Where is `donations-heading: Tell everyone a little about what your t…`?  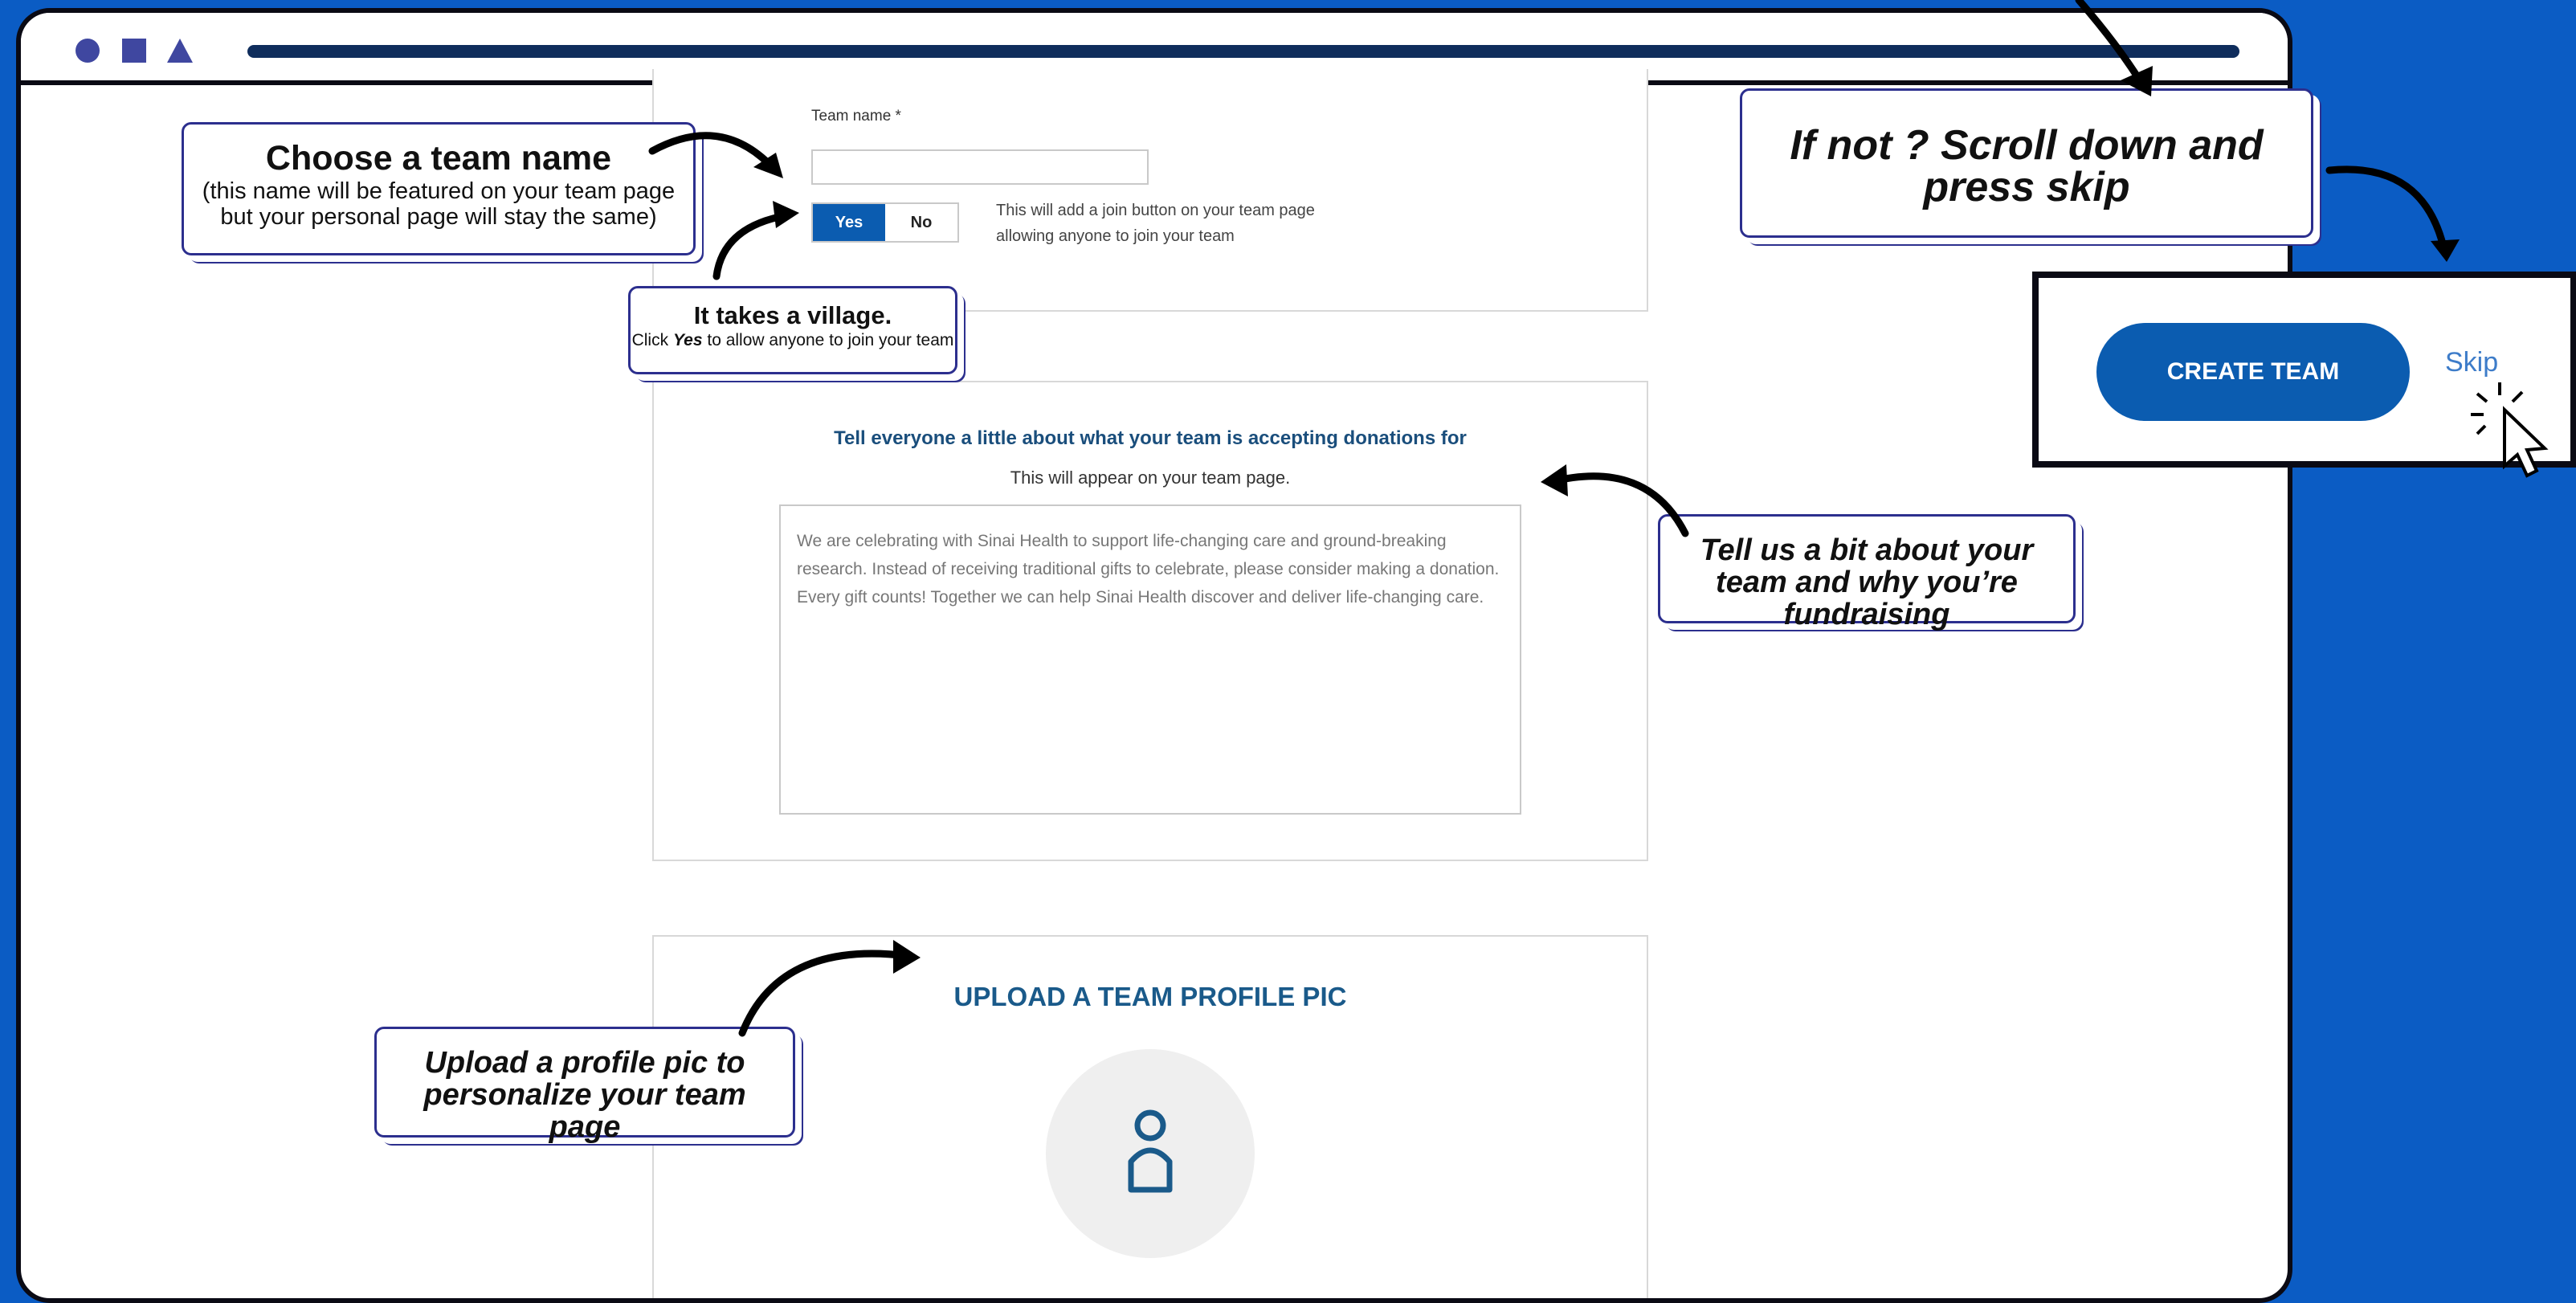 donations-heading: Tell everyone a little about what your t… is located at coordinates (1150, 438).